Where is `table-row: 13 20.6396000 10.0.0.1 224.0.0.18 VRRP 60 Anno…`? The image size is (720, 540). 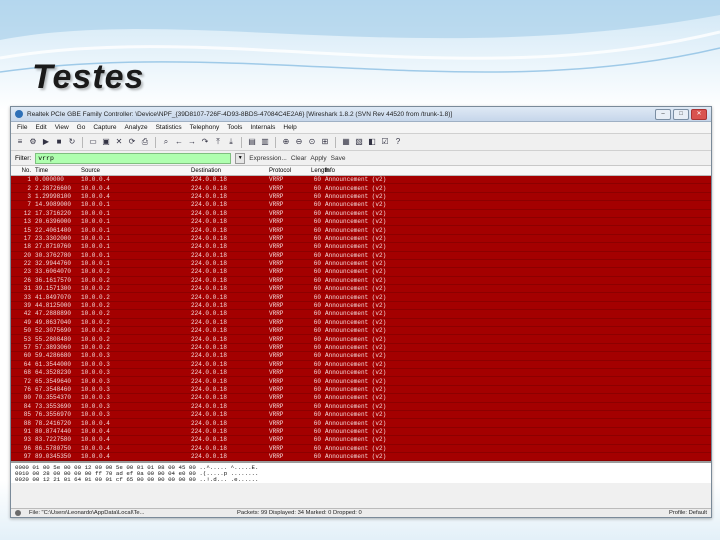 table-row: 13 20.6396000 10.0.0.1 224.0.0.18 VRRP 60 Anno… is located at coordinates (361, 222).